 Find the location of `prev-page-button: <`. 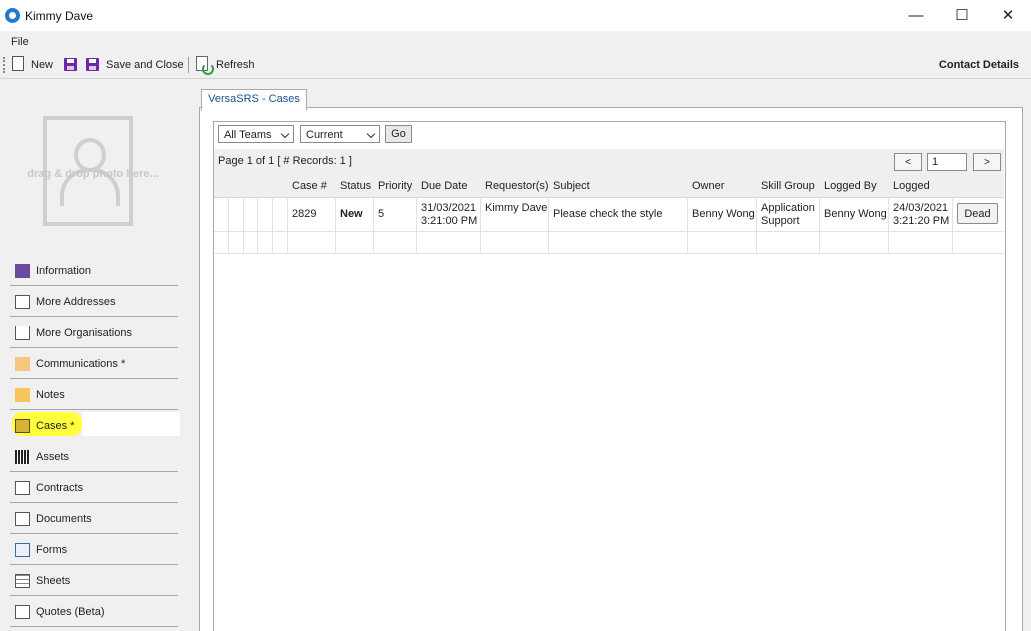

prev-page-button: < is located at coordinates (908, 162).